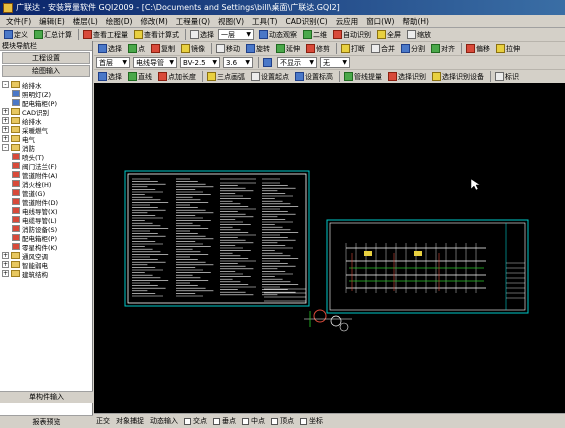 The height and width of the screenshot is (428, 565). I want to click on status-toggle-7: 坐标, so click(311, 421).